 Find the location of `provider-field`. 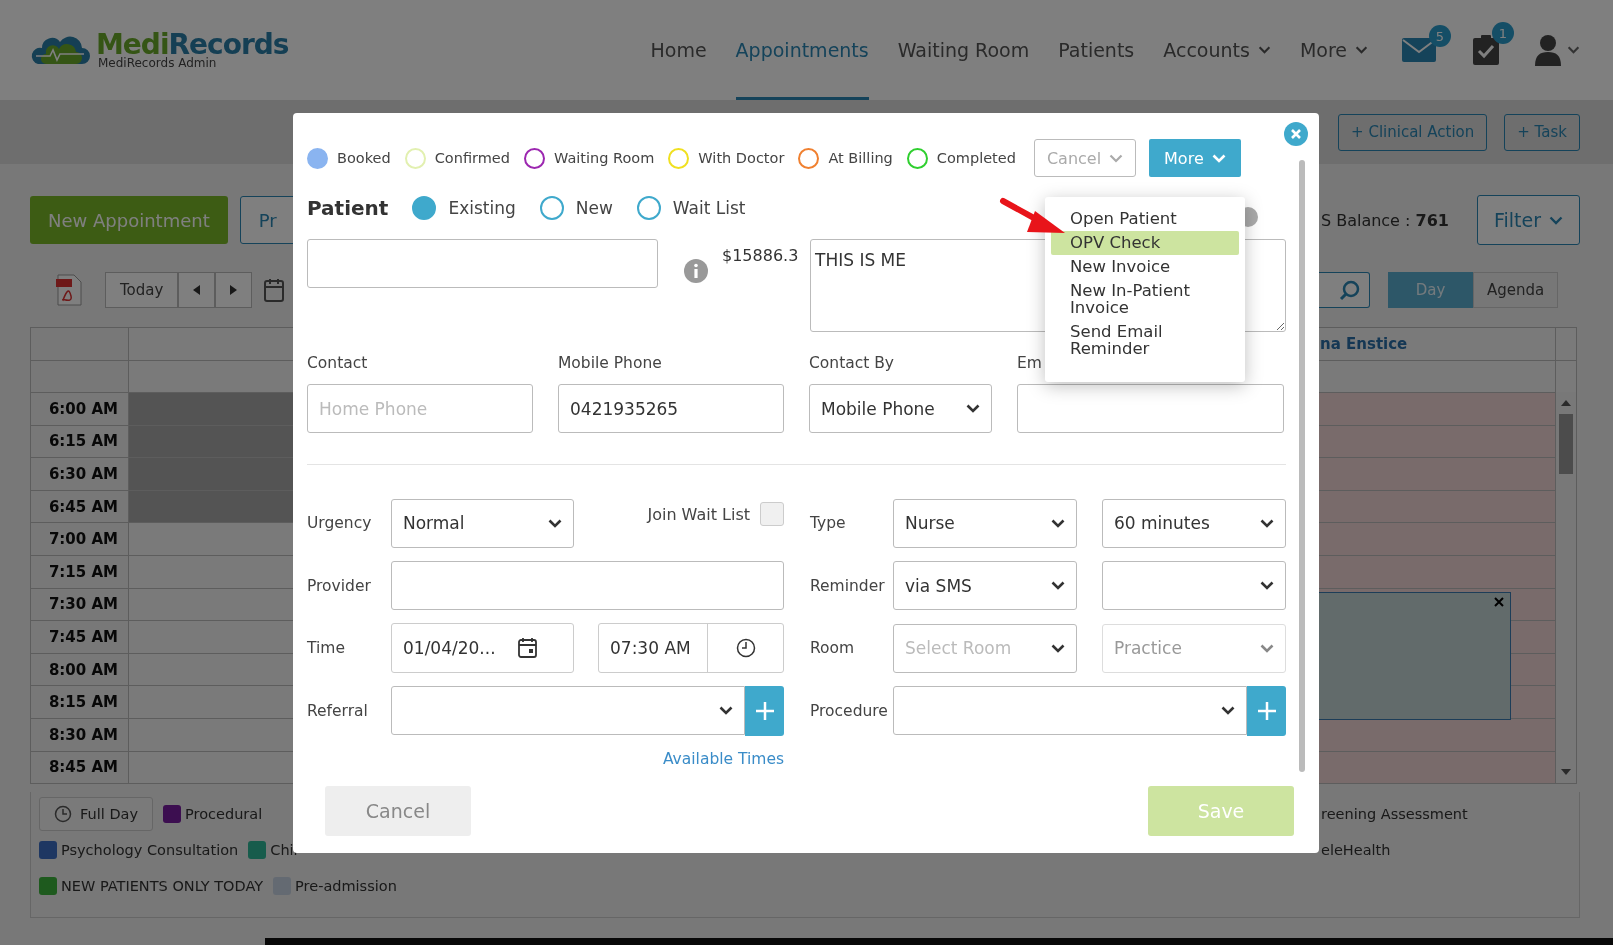

provider-field is located at coordinates (587, 585).